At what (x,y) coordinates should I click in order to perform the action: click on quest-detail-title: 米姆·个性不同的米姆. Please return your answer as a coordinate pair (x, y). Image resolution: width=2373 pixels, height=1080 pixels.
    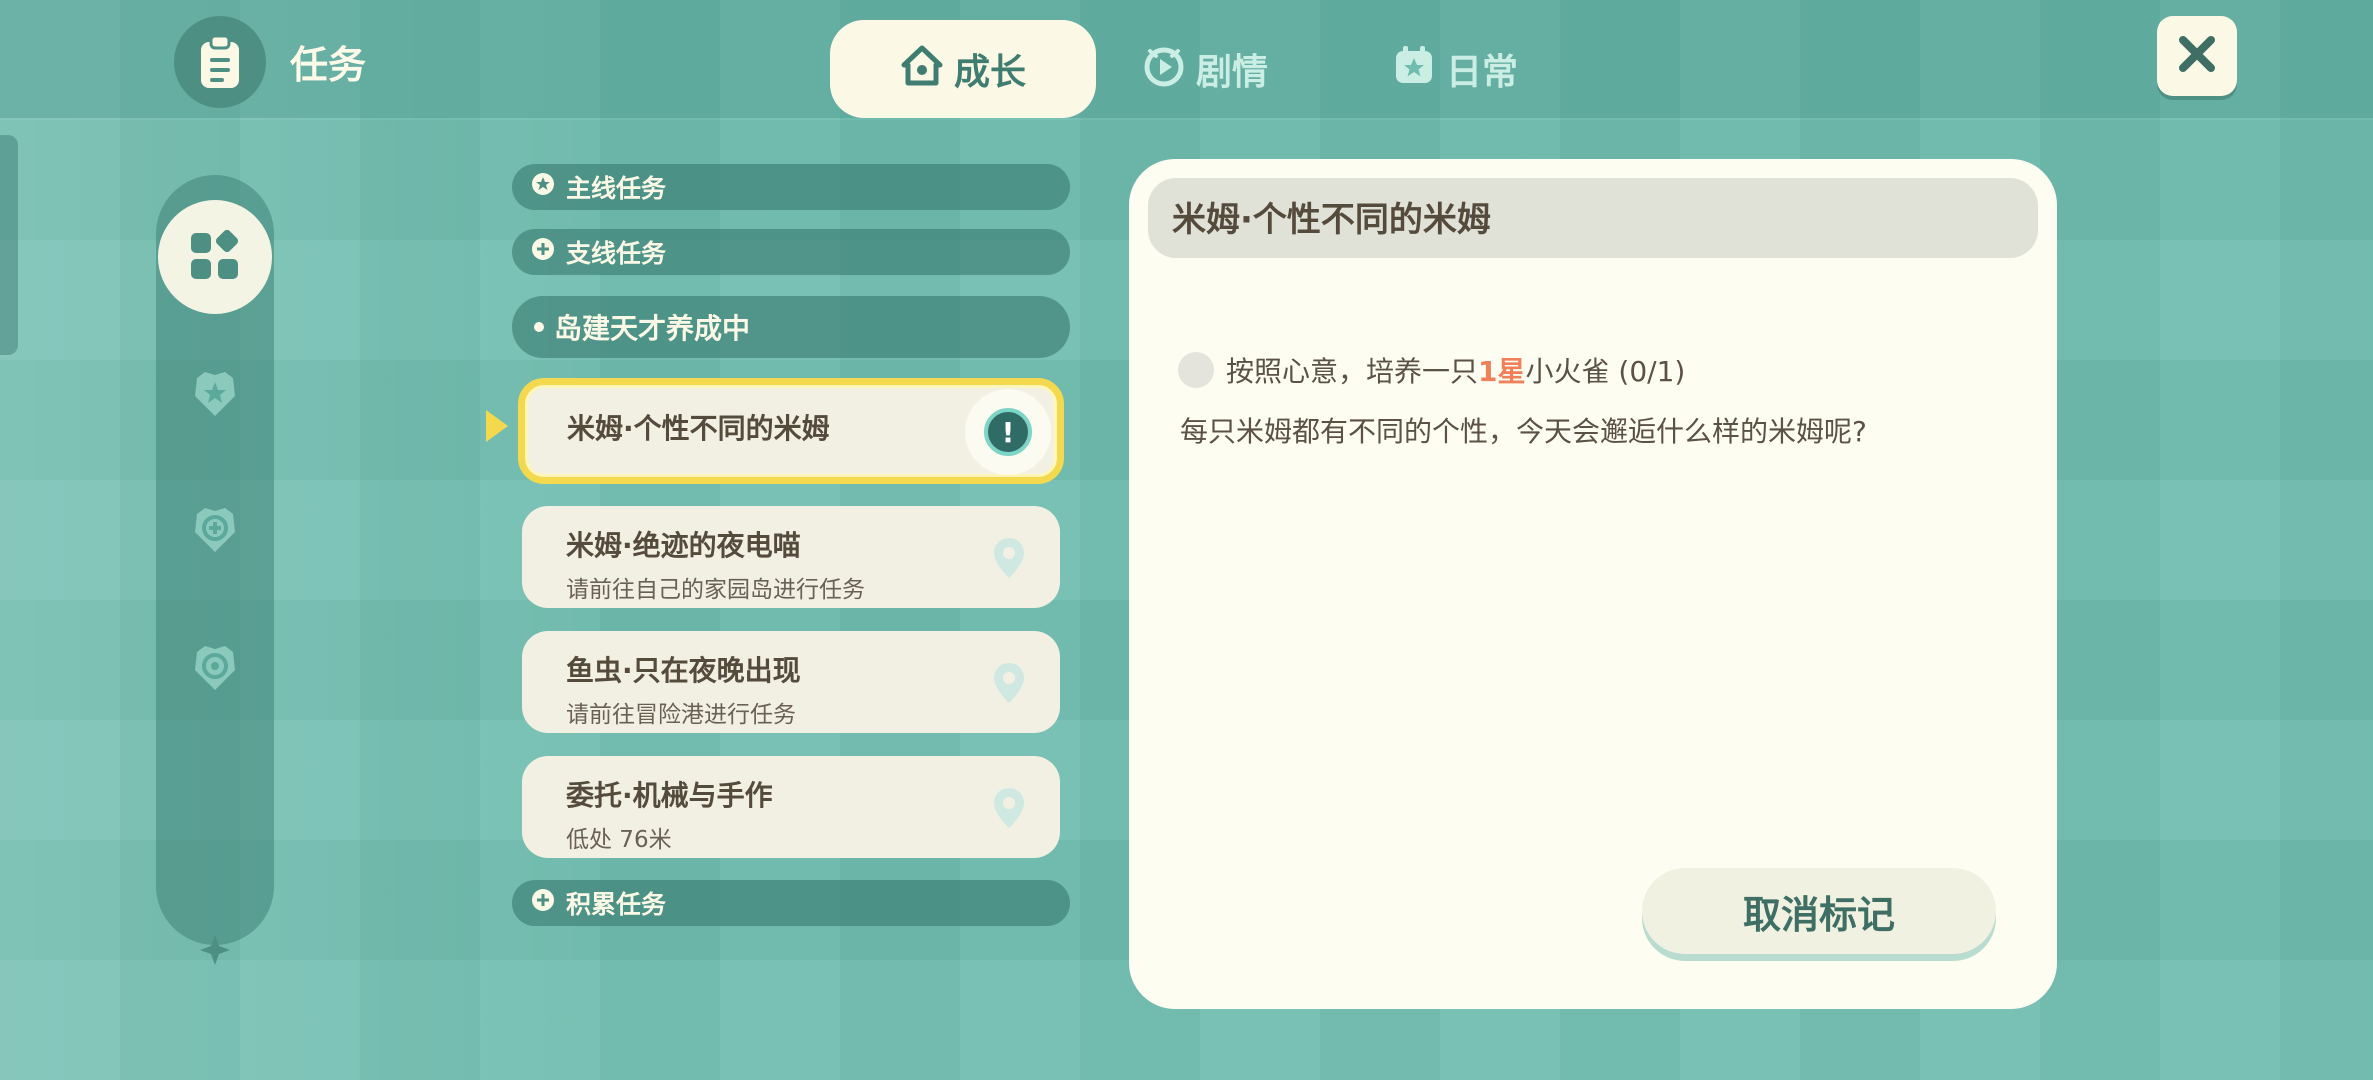
    Looking at the image, I should click on (1593, 218).